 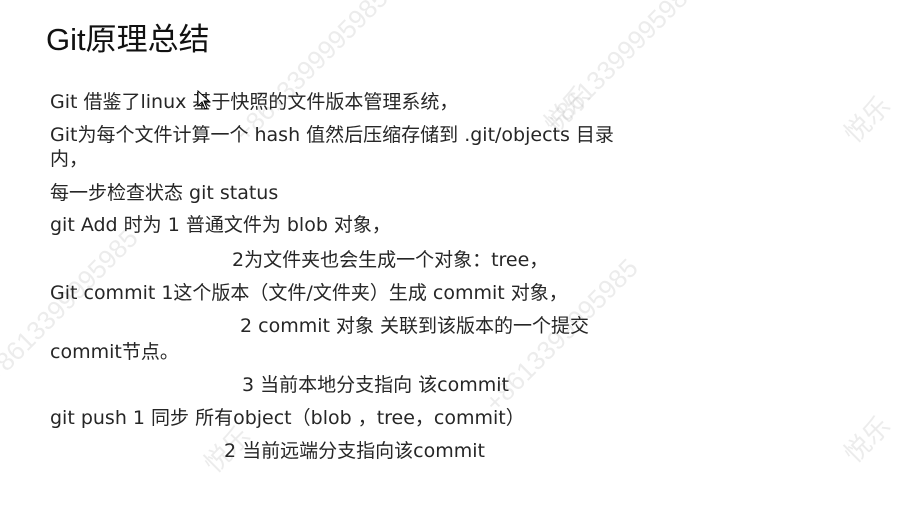 What do you see at coordinates (220, 225) in the screenshot?
I see `text-line: git Add 时为 1 普通文件为 blob 对象，` at bounding box center [220, 225].